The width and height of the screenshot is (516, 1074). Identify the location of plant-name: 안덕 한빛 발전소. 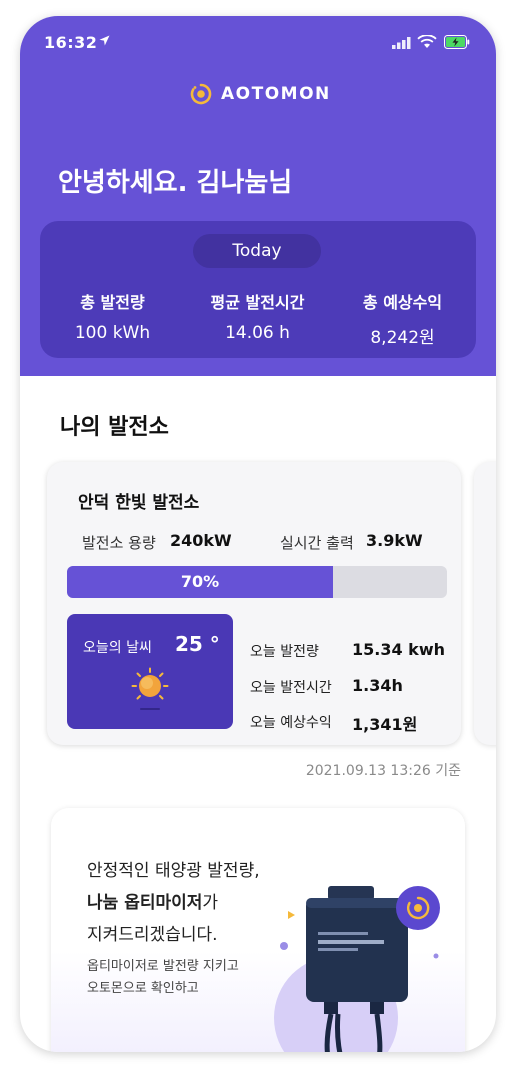
(139, 503).